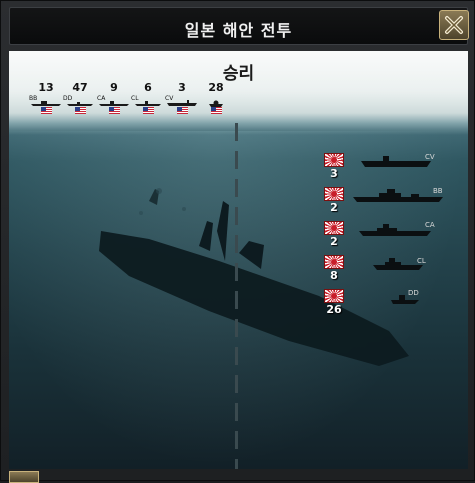 Image resolution: width=475 pixels, height=483 pixels. Describe the element at coordinates (391, 170) in the screenshot. I see `axis-unit-cv: 3 CV` at that location.